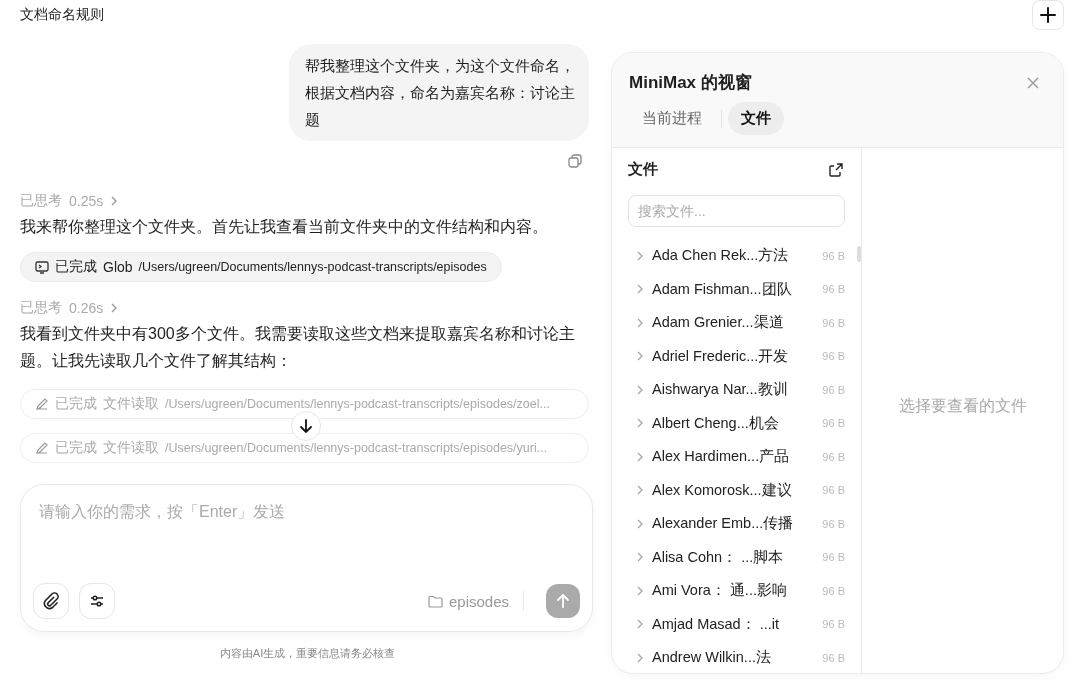  What do you see at coordinates (859, 254) in the screenshot?
I see `scrollbar-thumb` at bounding box center [859, 254].